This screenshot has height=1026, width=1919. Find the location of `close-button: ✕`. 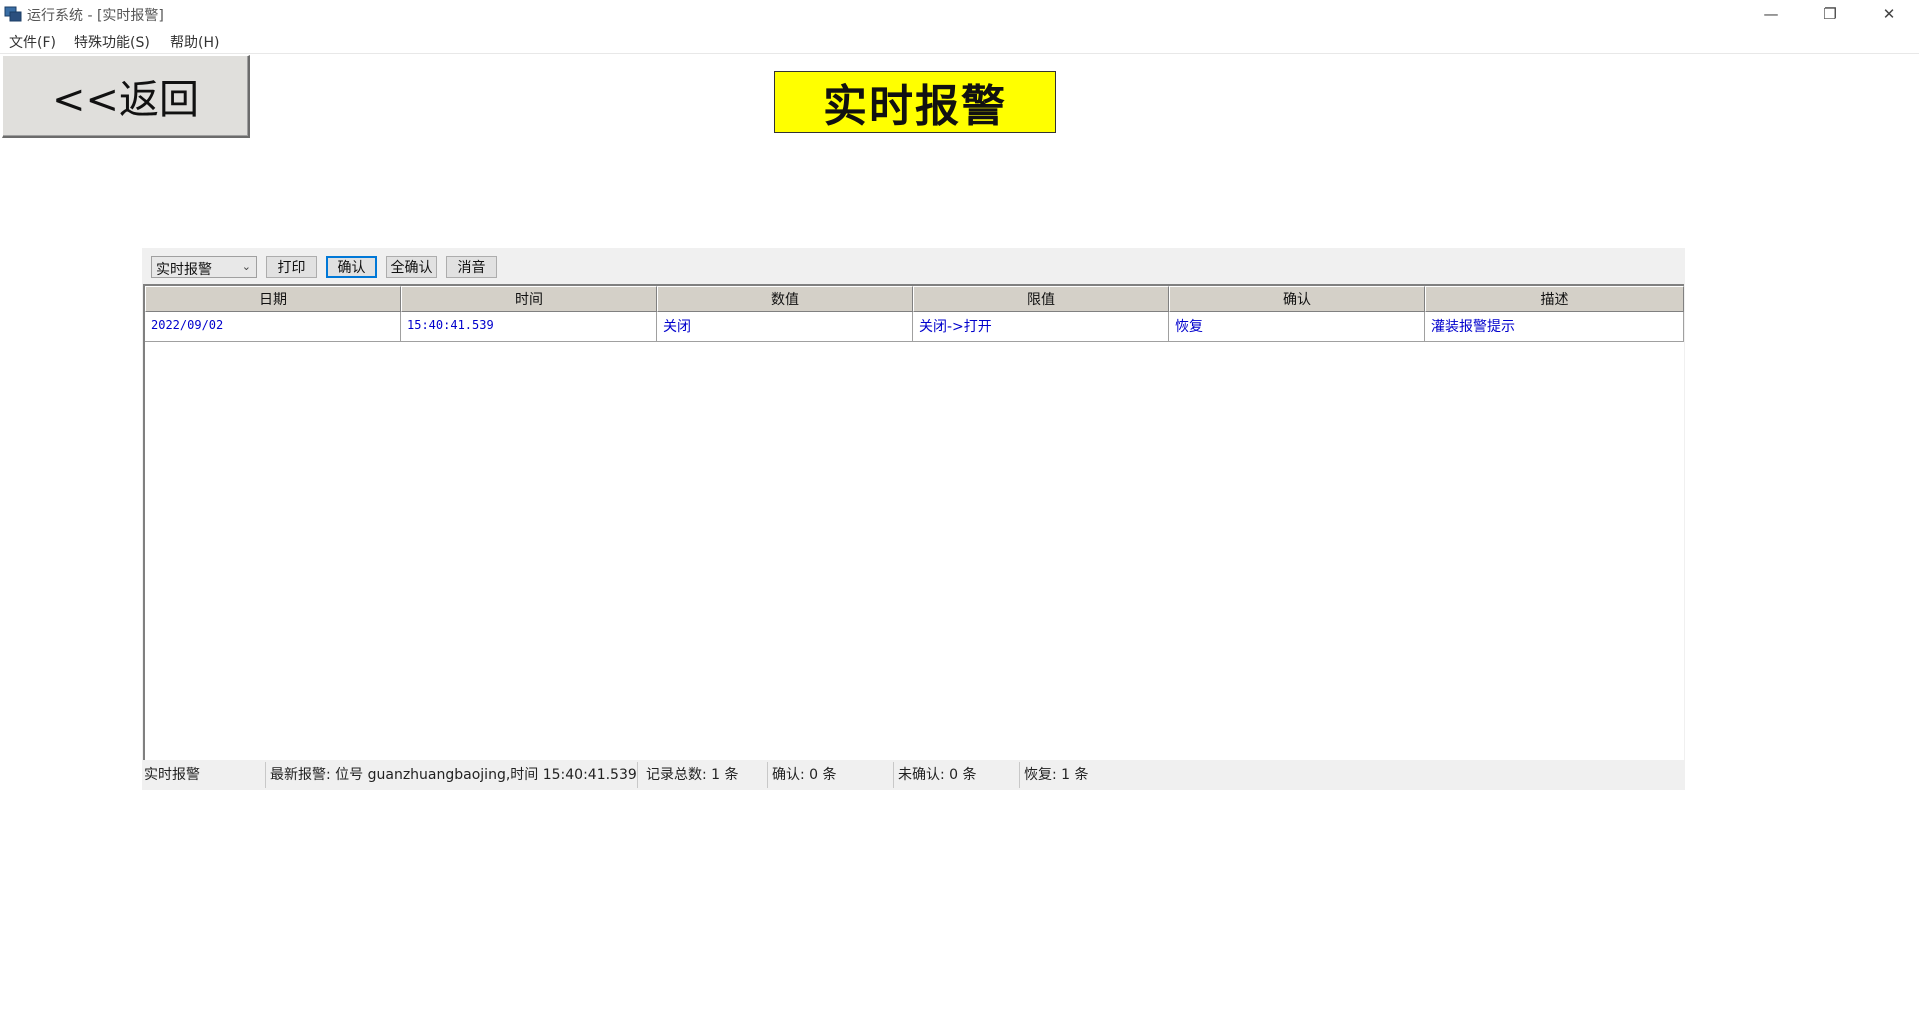

close-button: ✕ is located at coordinates (1889, 14).